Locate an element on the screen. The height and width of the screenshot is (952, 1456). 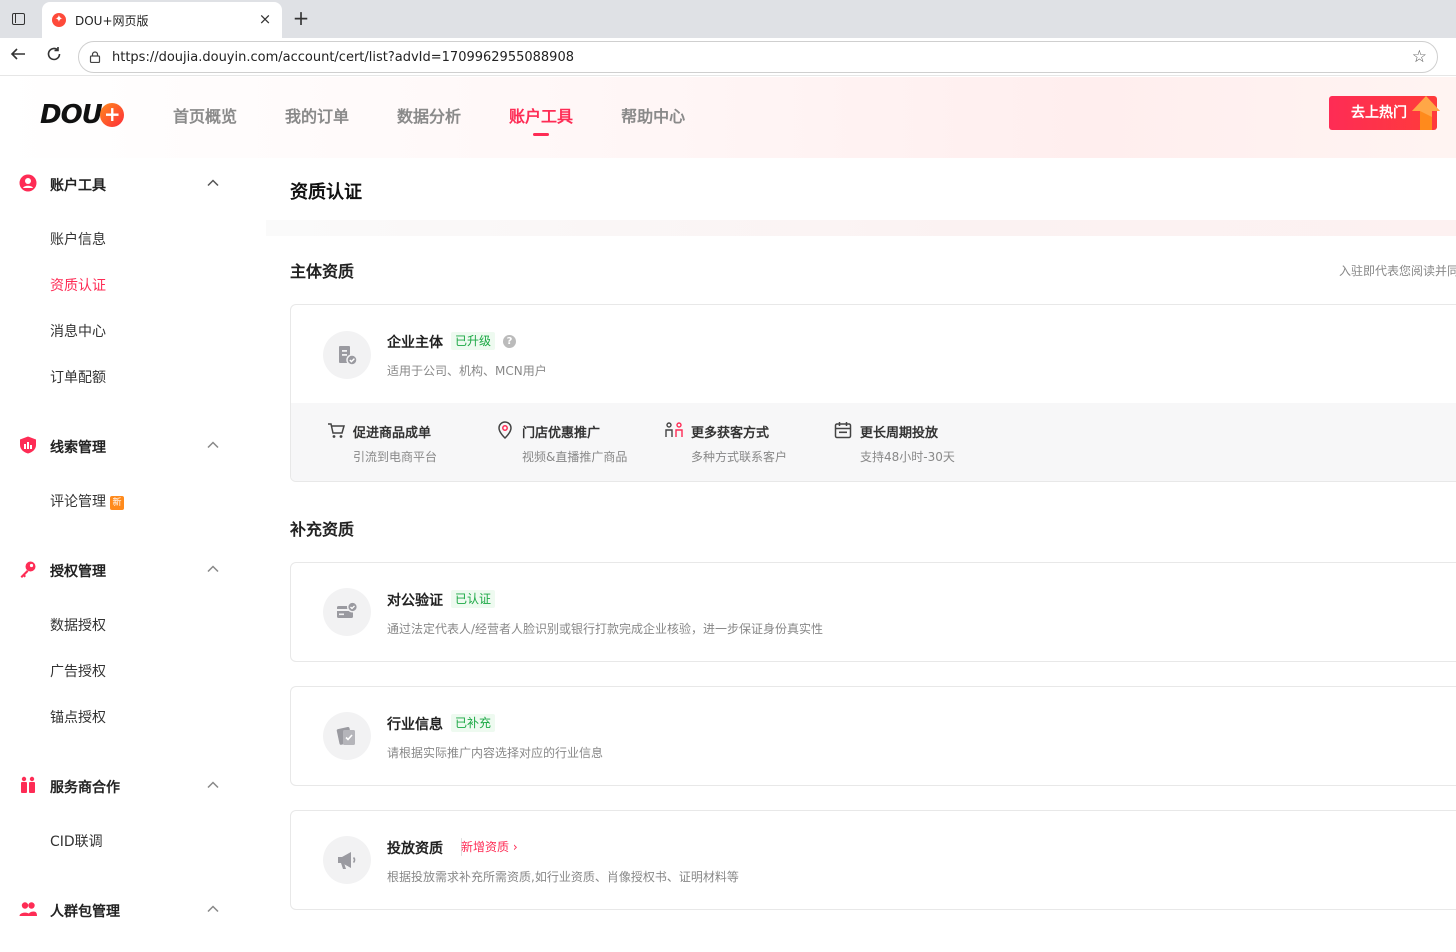
megaphone-icon is located at coordinates (347, 860).